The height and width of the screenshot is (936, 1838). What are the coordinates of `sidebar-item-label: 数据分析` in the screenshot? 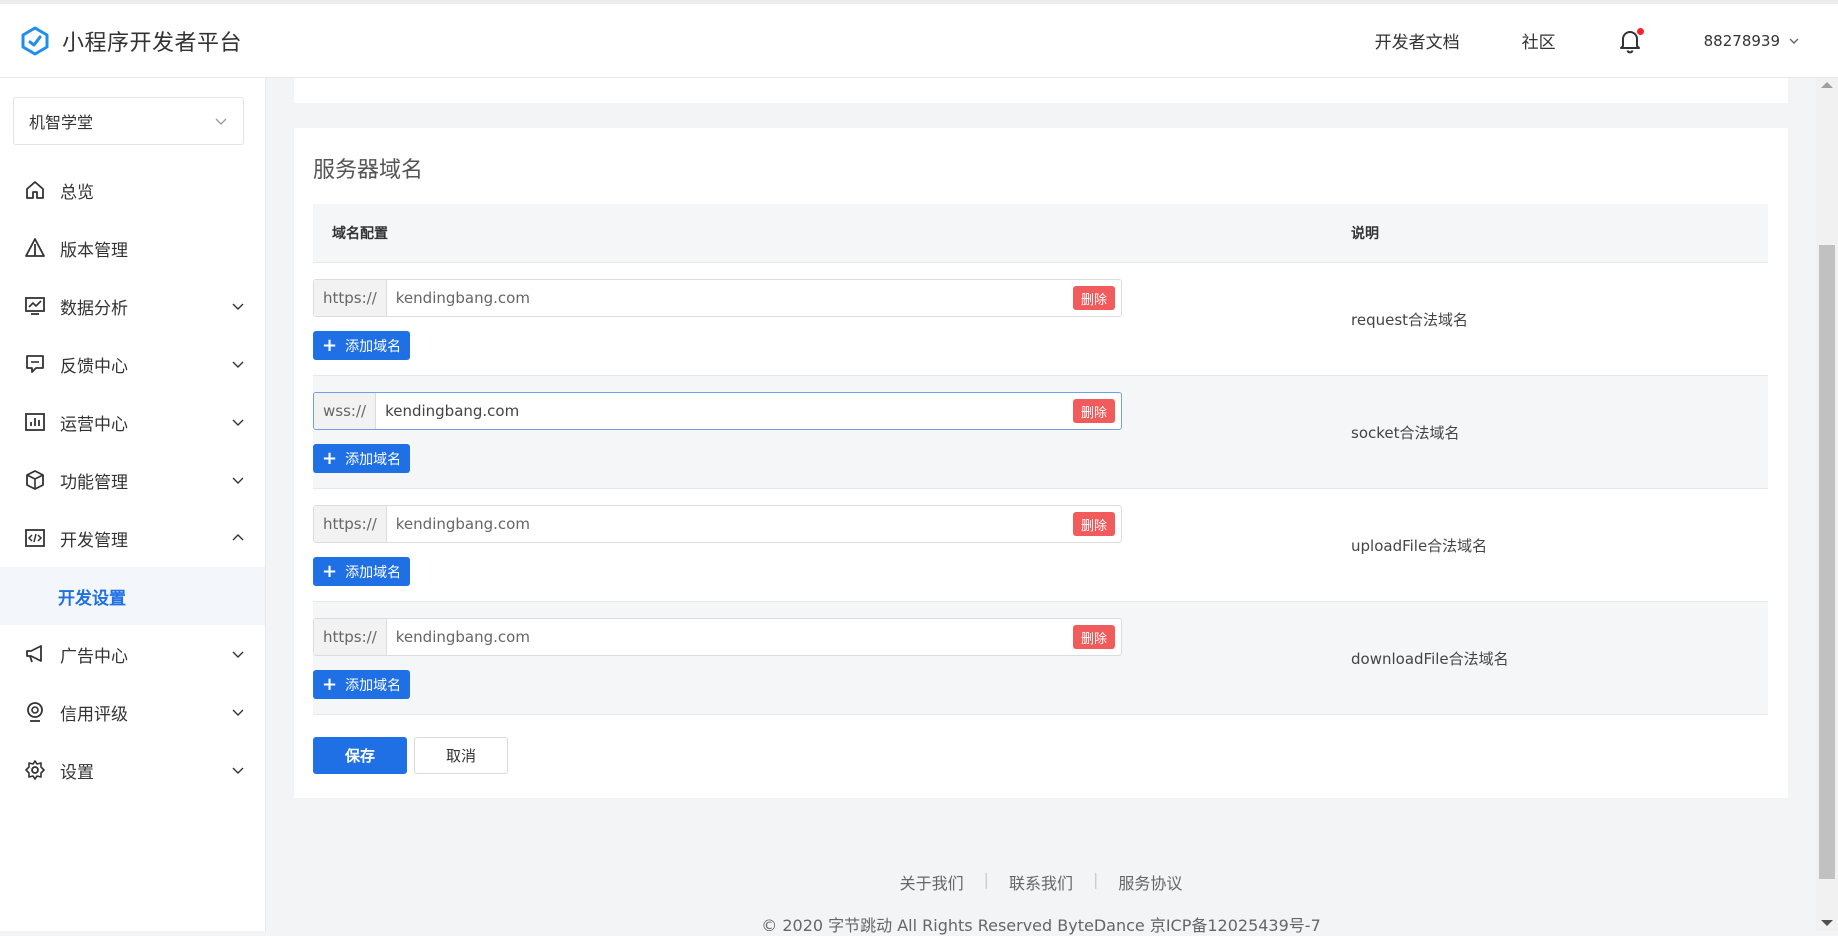 It's located at (94, 308).